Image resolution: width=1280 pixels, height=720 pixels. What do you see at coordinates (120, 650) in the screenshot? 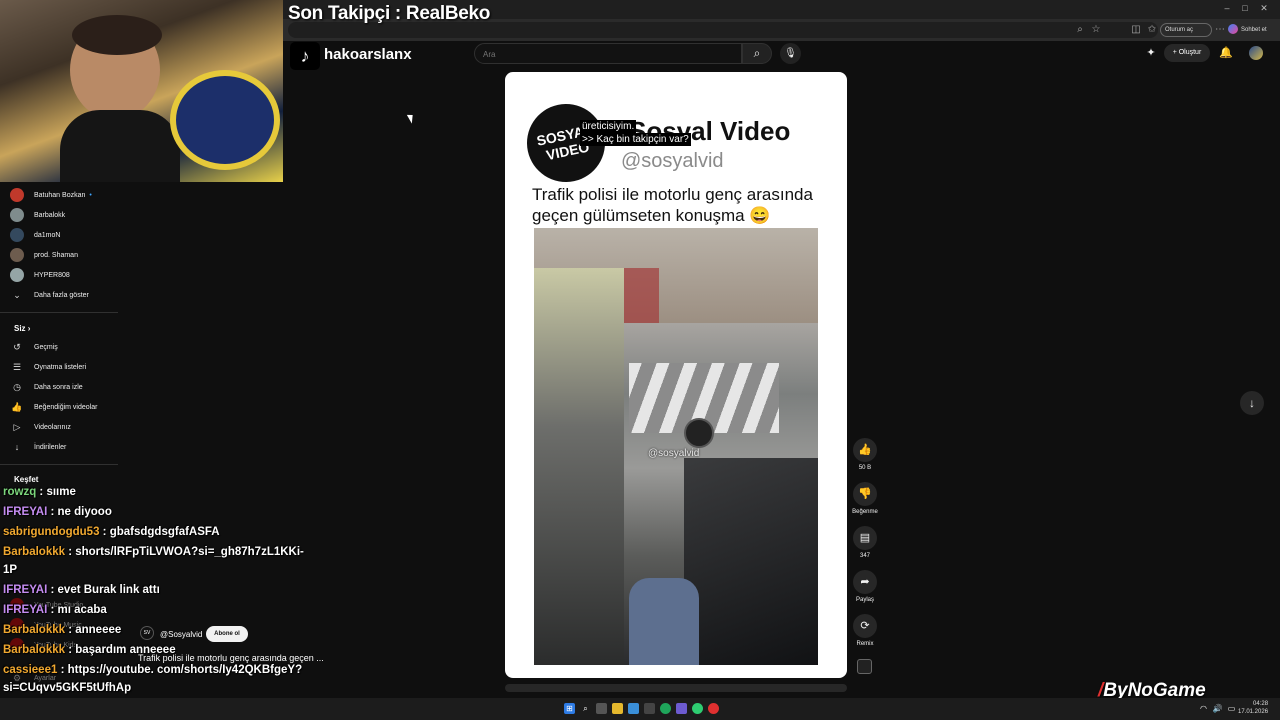
I see `chat-text: : başardım anneeee` at bounding box center [120, 650].